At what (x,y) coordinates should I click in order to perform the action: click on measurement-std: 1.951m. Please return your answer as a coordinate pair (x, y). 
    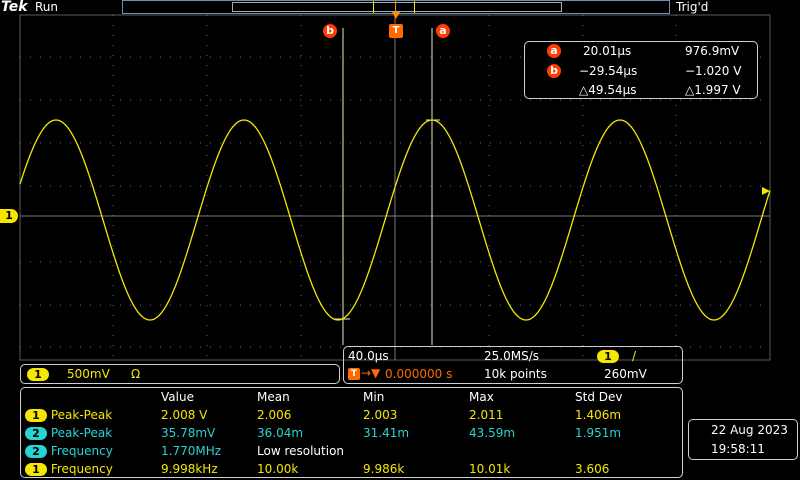
    Looking at the image, I should click on (598, 433).